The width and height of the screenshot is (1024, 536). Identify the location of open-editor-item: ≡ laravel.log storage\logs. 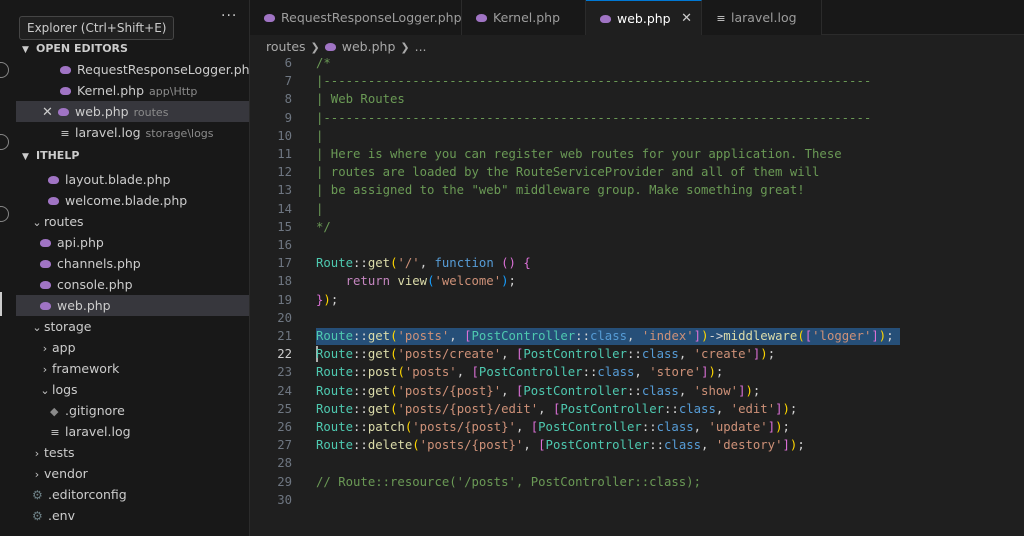
(132, 132).